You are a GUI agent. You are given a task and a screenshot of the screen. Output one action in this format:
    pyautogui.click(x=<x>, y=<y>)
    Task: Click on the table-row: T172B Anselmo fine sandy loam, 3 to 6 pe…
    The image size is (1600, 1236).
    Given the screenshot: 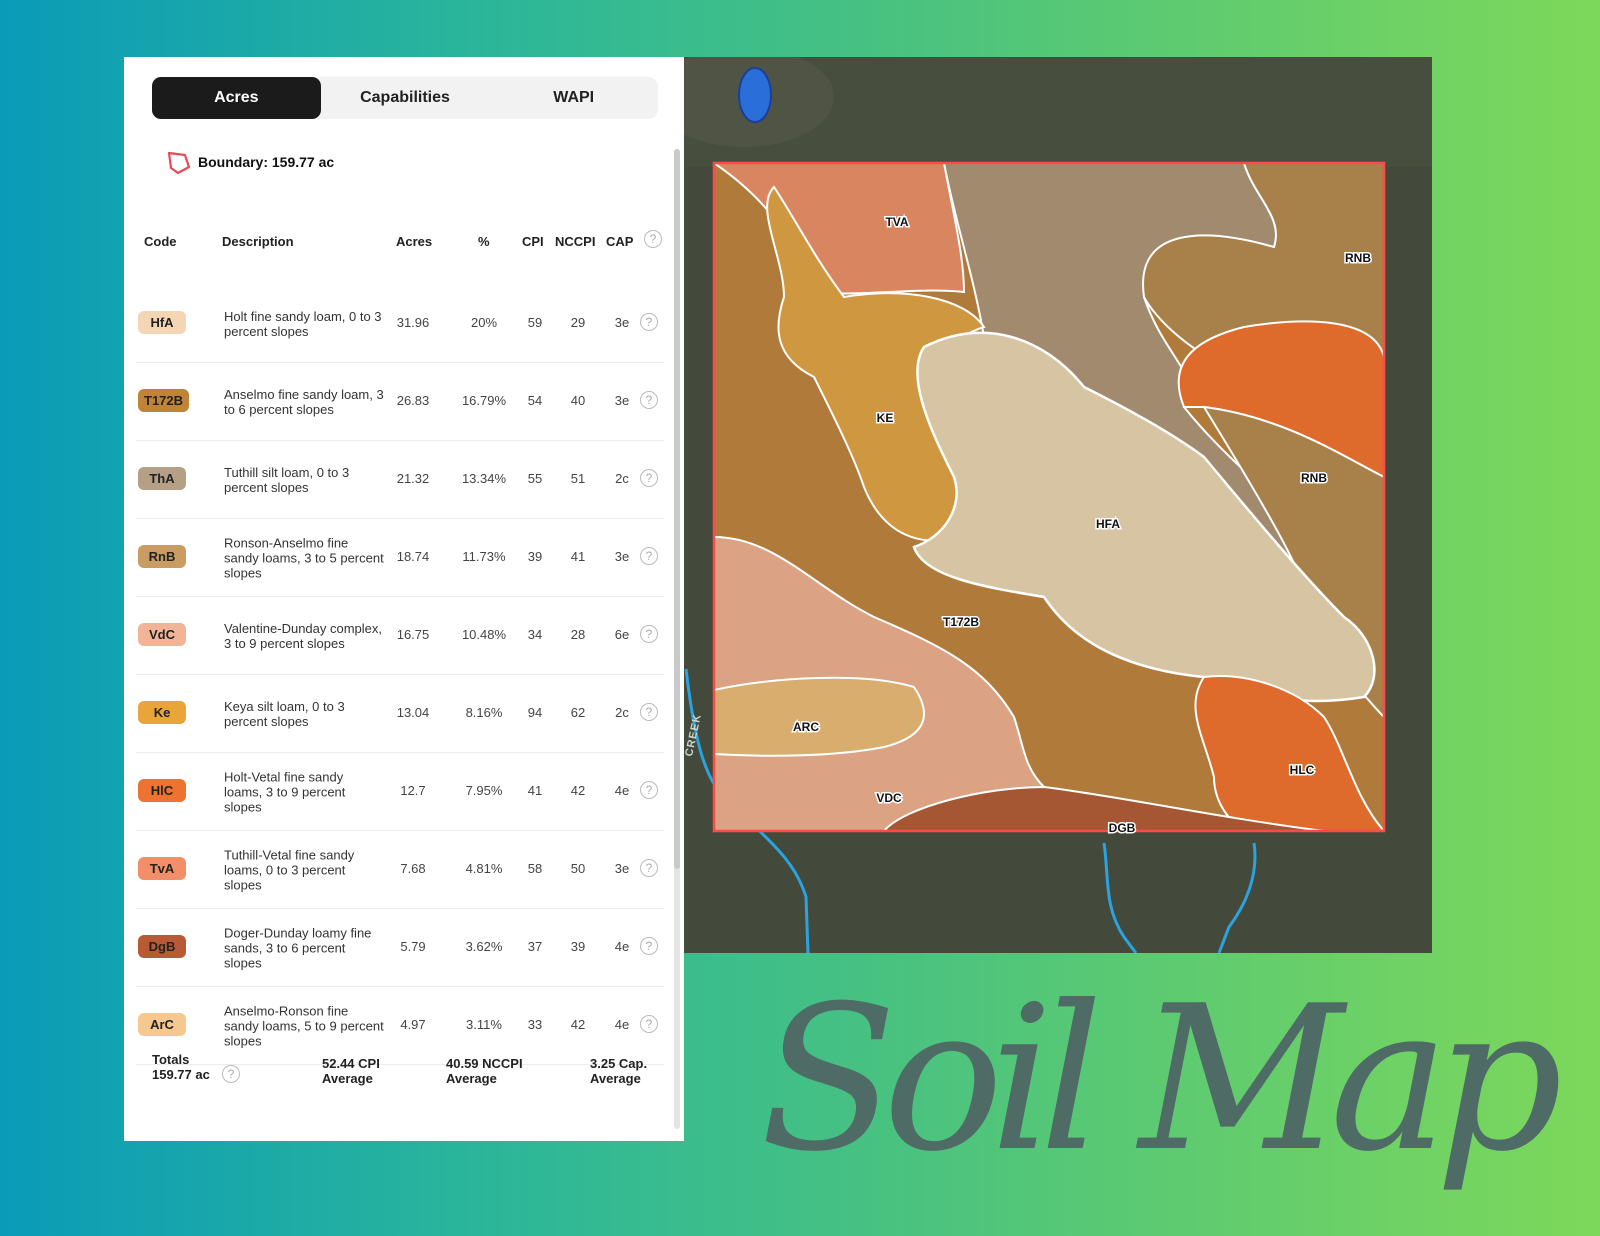 What is the action you would take?
    pyautogui.click(x=400, y=402)
    